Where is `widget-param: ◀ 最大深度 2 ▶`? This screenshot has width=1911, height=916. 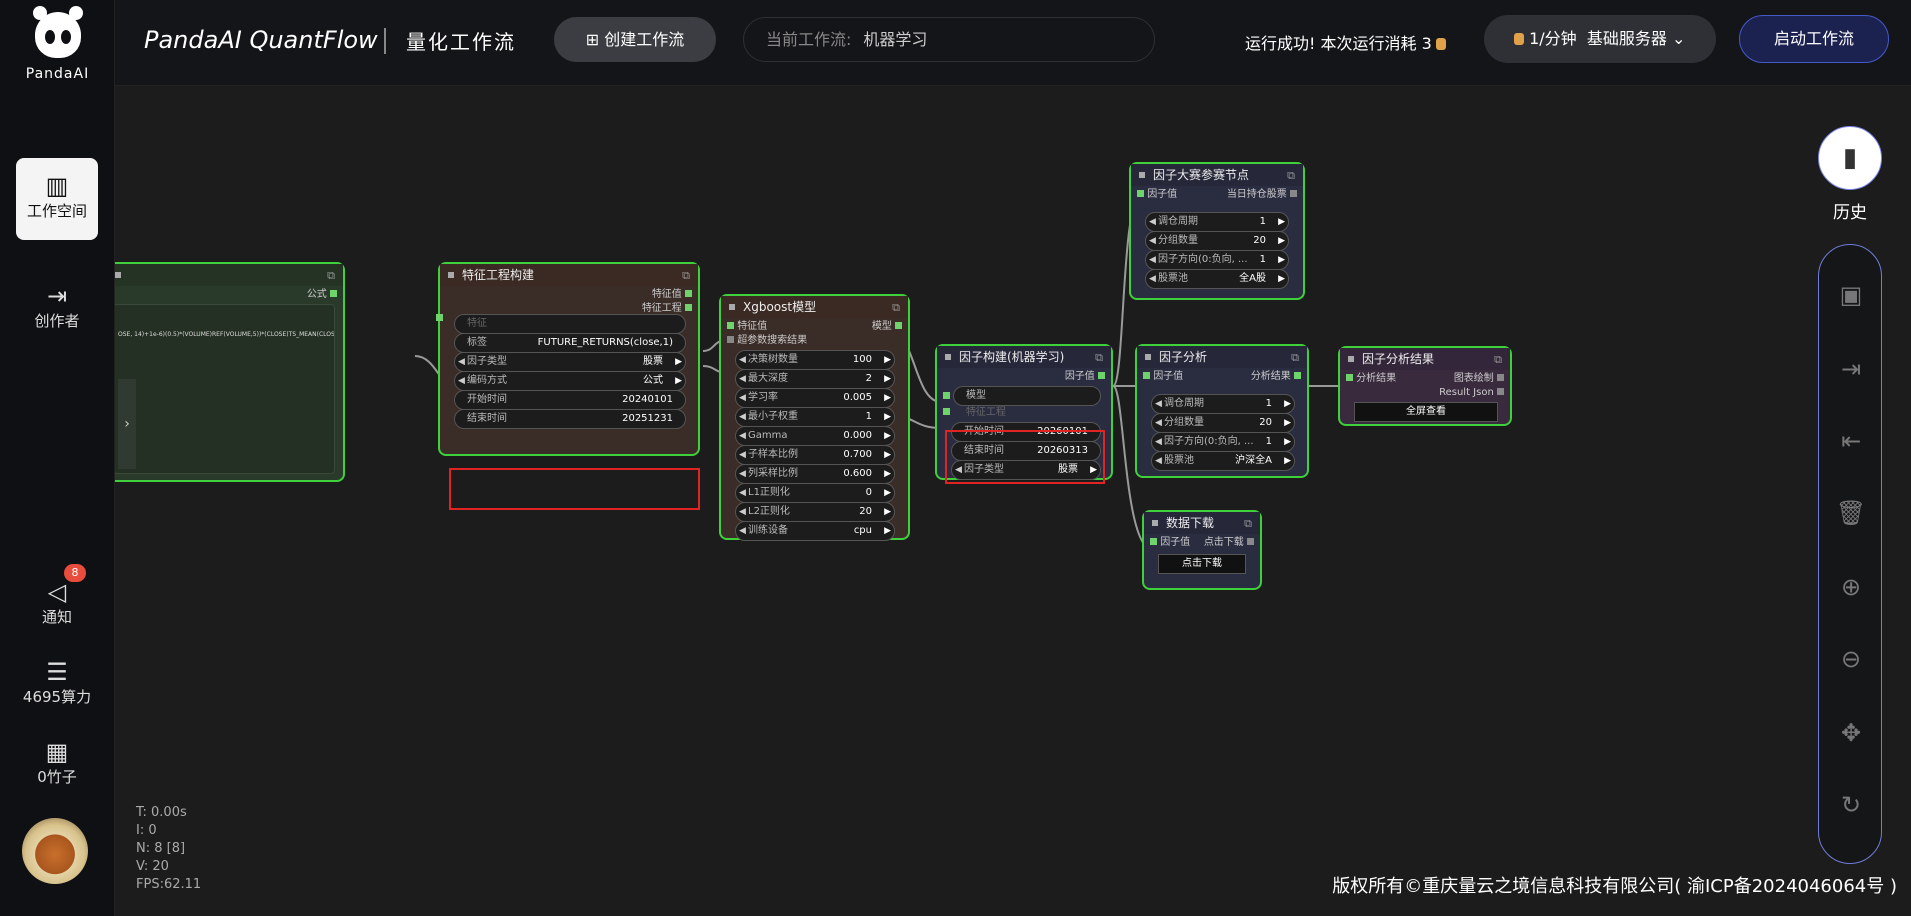
widget-param: ◀ 最大深度 2 ▶ is located at coordinates (815, 379).